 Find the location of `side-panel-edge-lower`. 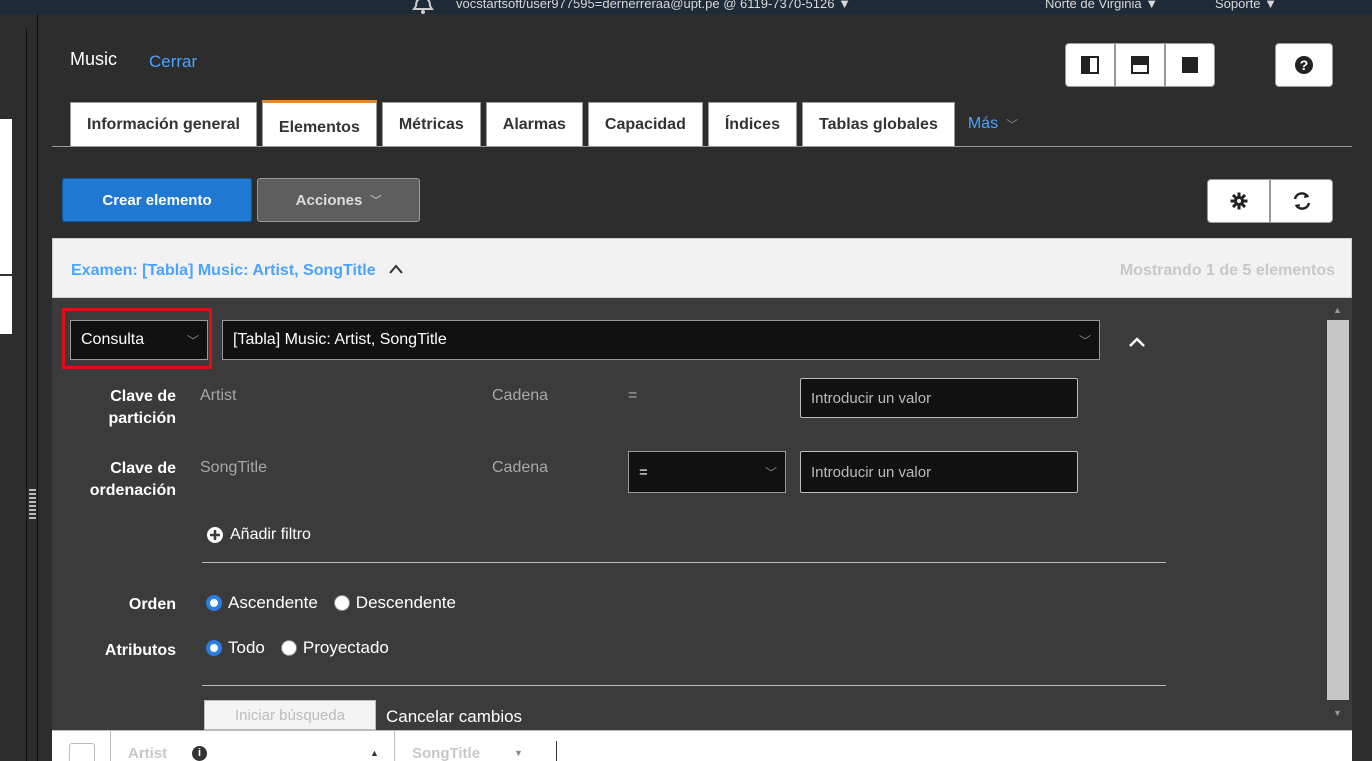

side-panel-edge-lower is located at coordinates (6, 304).